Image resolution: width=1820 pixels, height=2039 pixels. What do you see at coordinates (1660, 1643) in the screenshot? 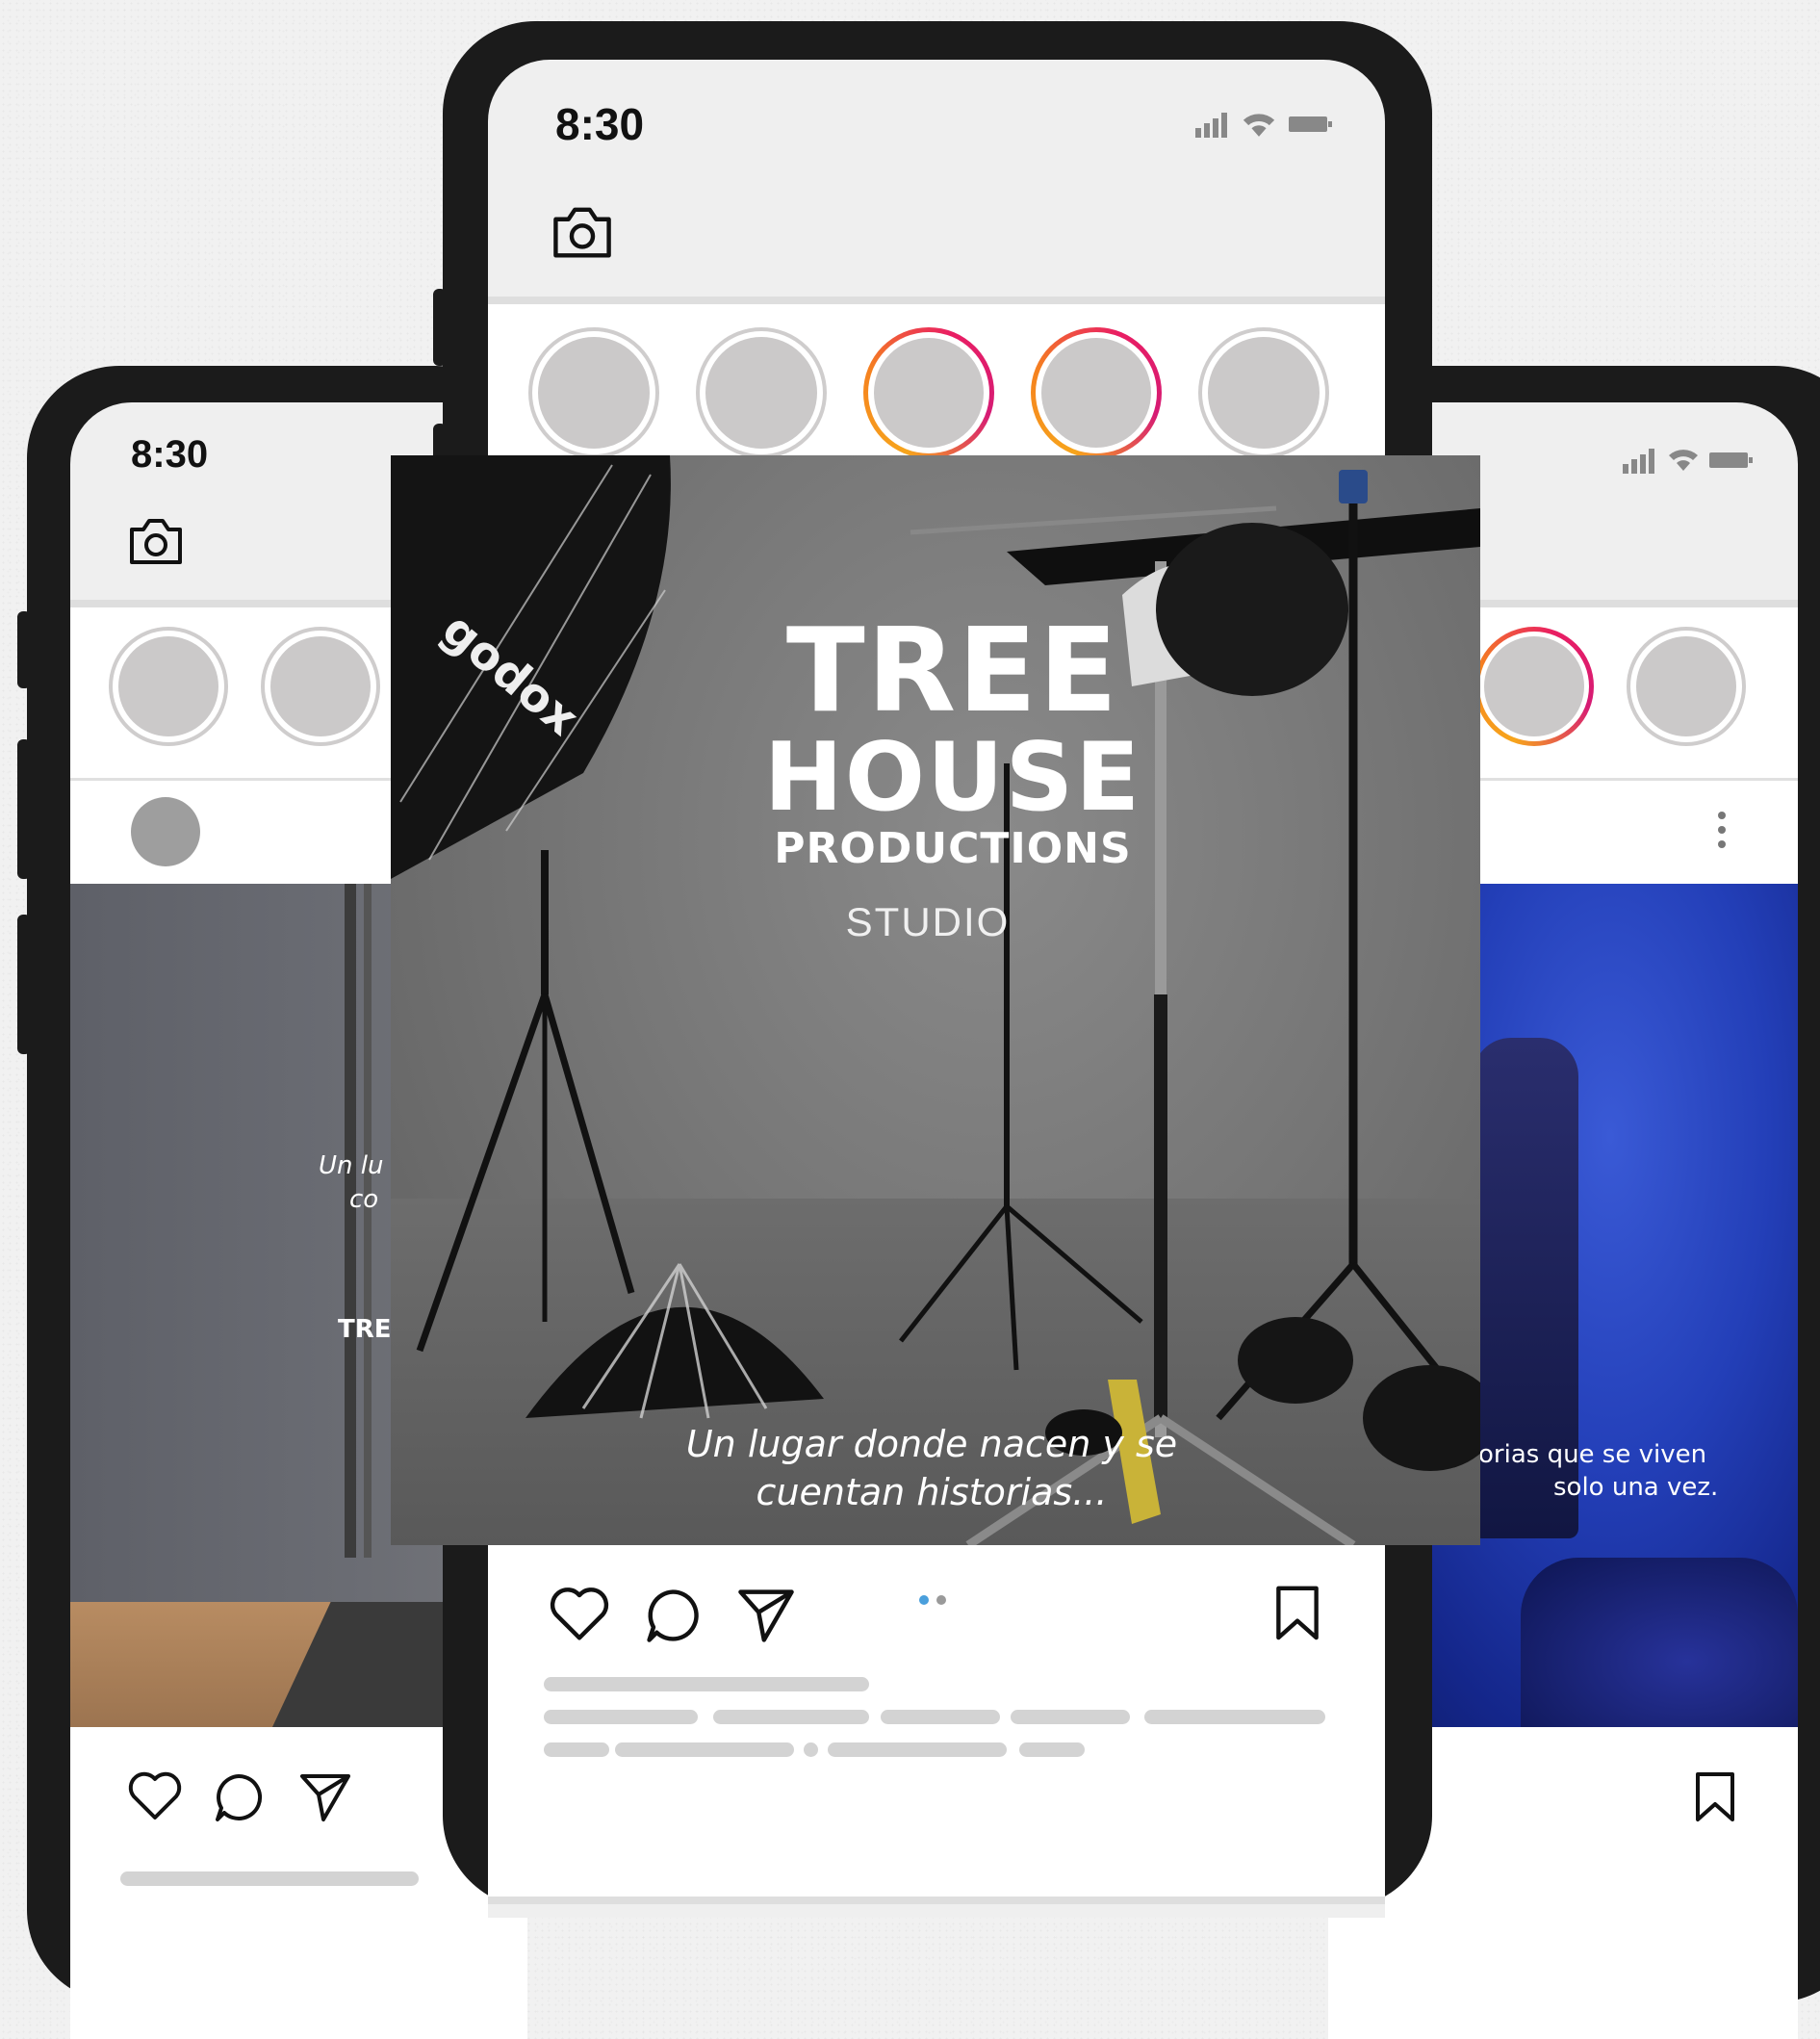
I see `band-members` at bounding box center [1660, 1643].